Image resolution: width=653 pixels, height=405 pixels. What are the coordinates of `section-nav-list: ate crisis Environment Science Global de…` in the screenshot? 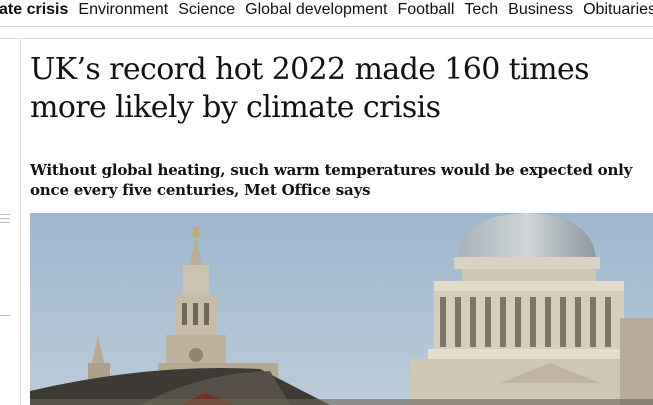 It's located at (326, 10).